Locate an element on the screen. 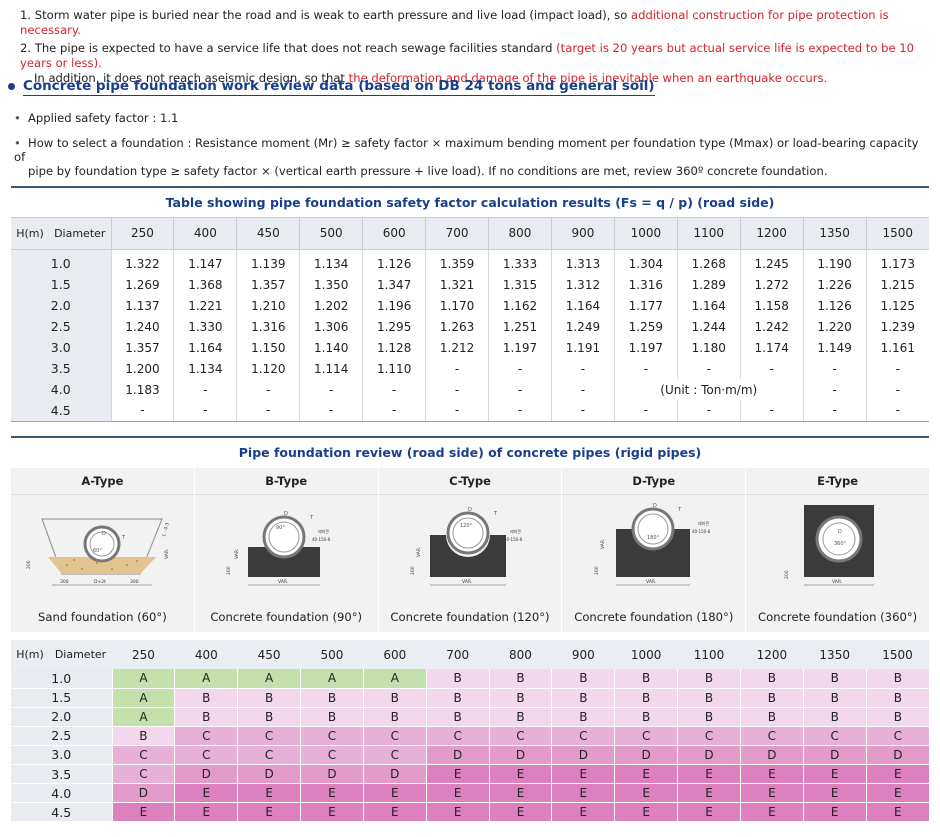 The image size is (940, 837). h-cell: 4.5 is located at coordinates (61, 812).